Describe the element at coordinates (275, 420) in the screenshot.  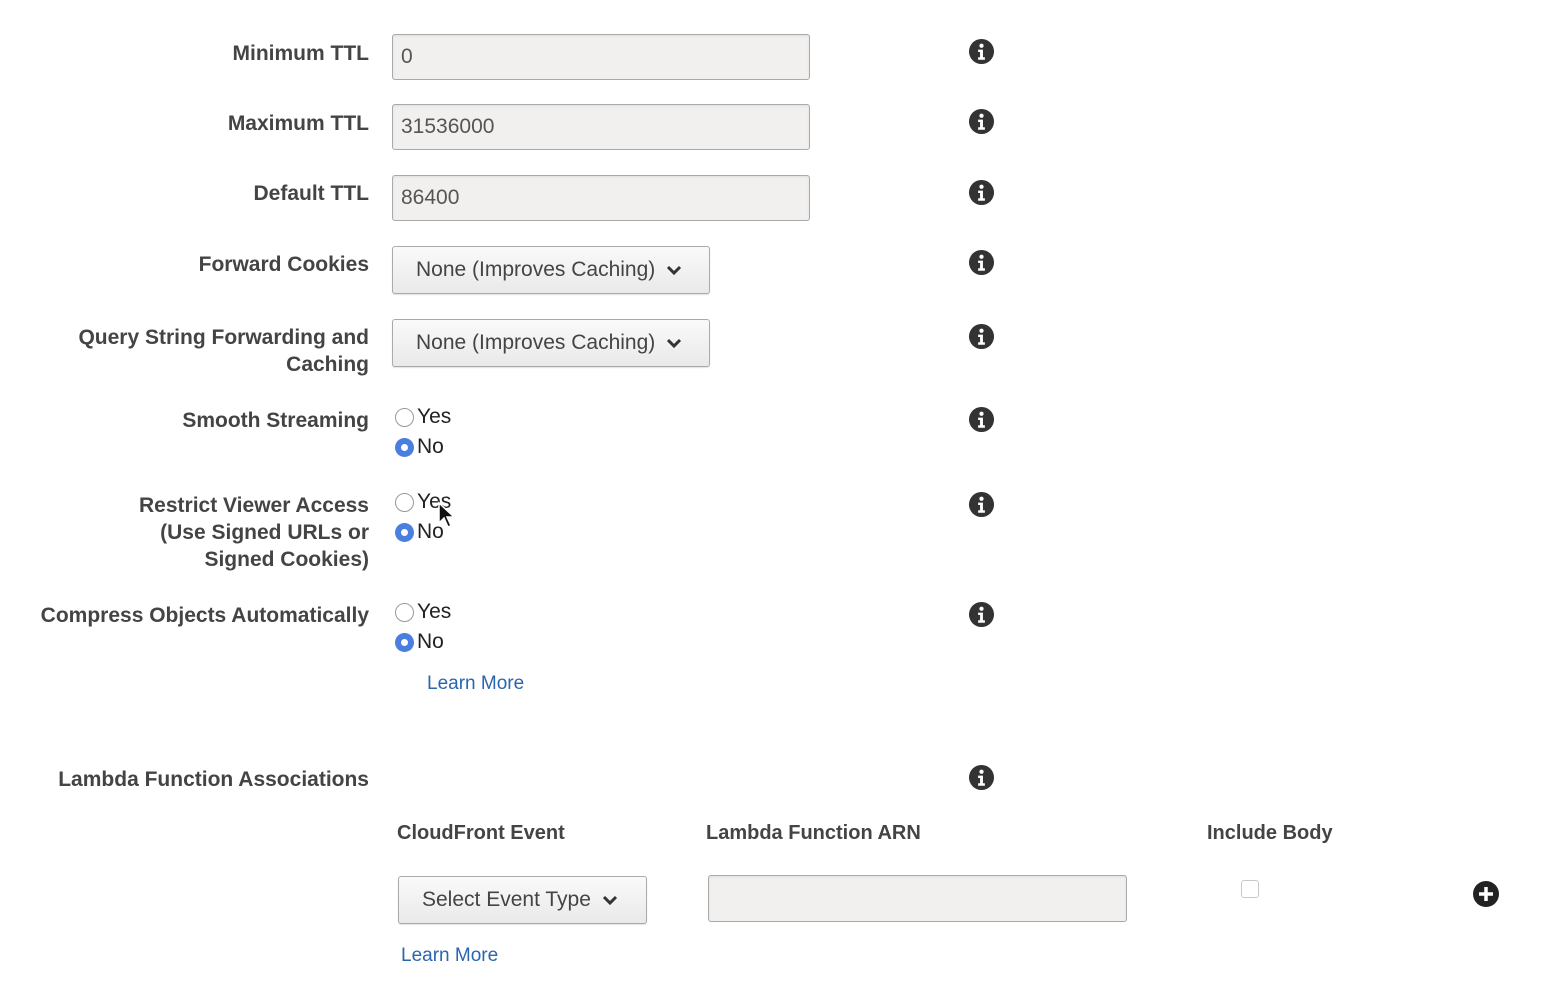
I see `smooth-streaming-label: Smooth Streaming` at that location.